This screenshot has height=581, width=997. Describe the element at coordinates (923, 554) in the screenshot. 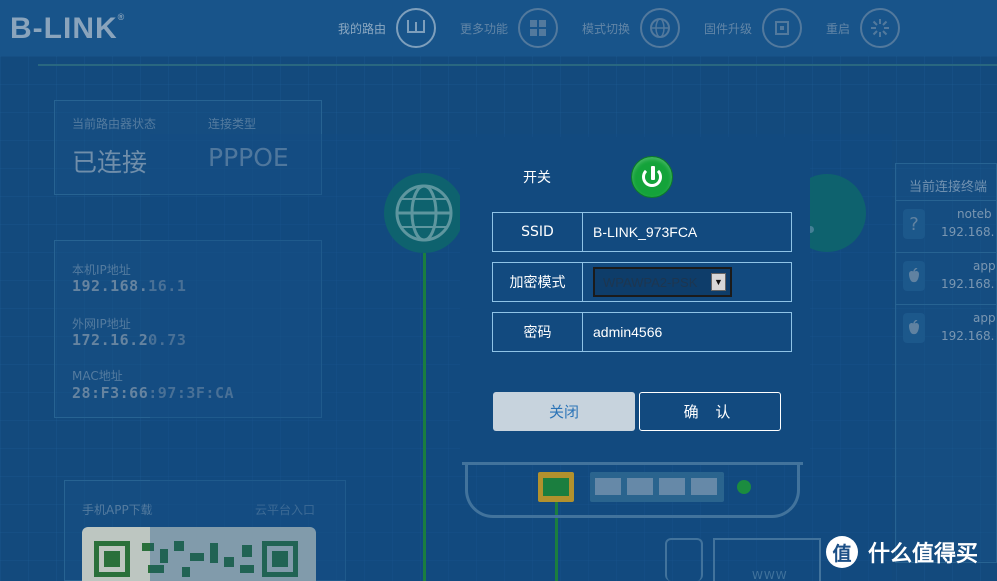

I see `watermark-text: 什么值得买` at that location.